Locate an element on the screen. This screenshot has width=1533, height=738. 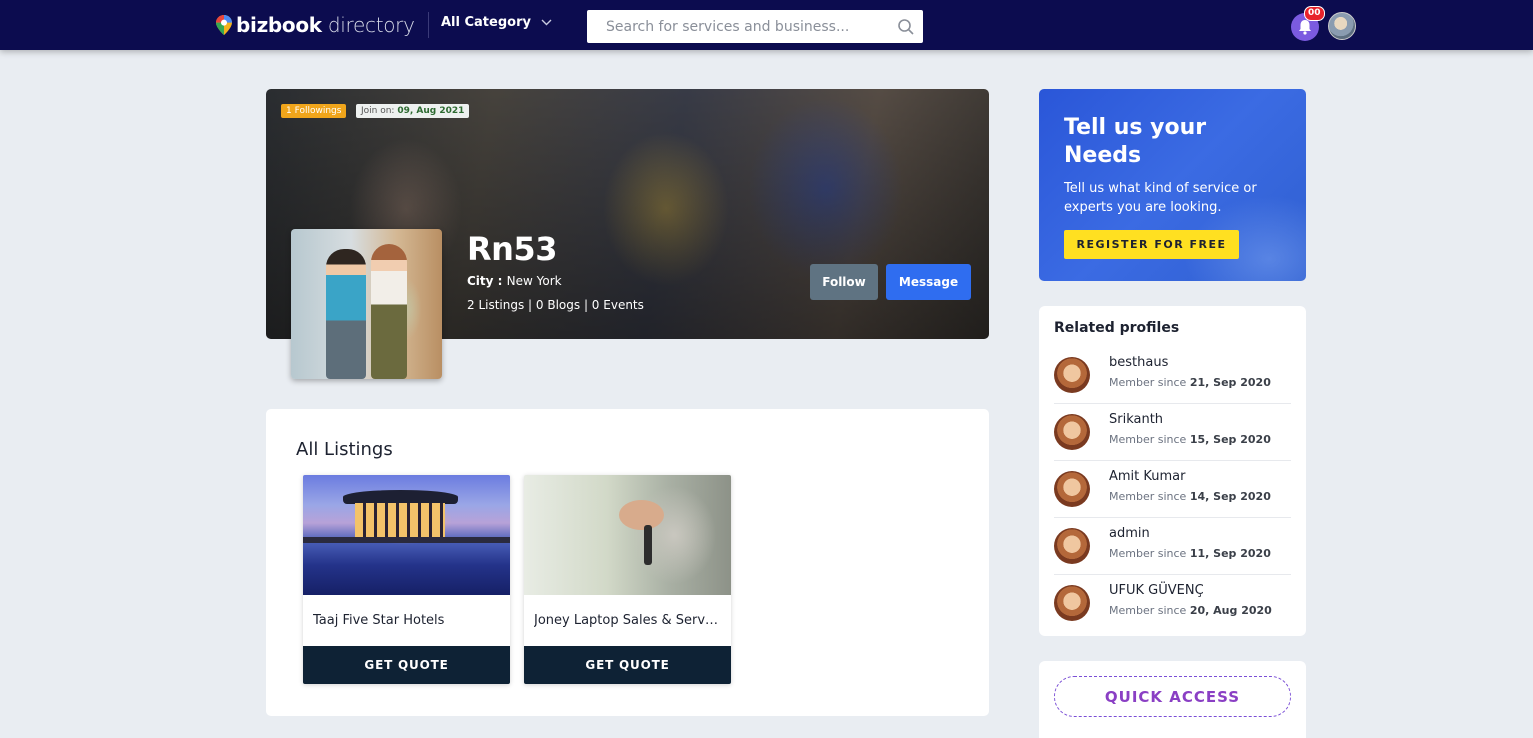
profile-name: Rn53 is located at coordinates (512, 249).